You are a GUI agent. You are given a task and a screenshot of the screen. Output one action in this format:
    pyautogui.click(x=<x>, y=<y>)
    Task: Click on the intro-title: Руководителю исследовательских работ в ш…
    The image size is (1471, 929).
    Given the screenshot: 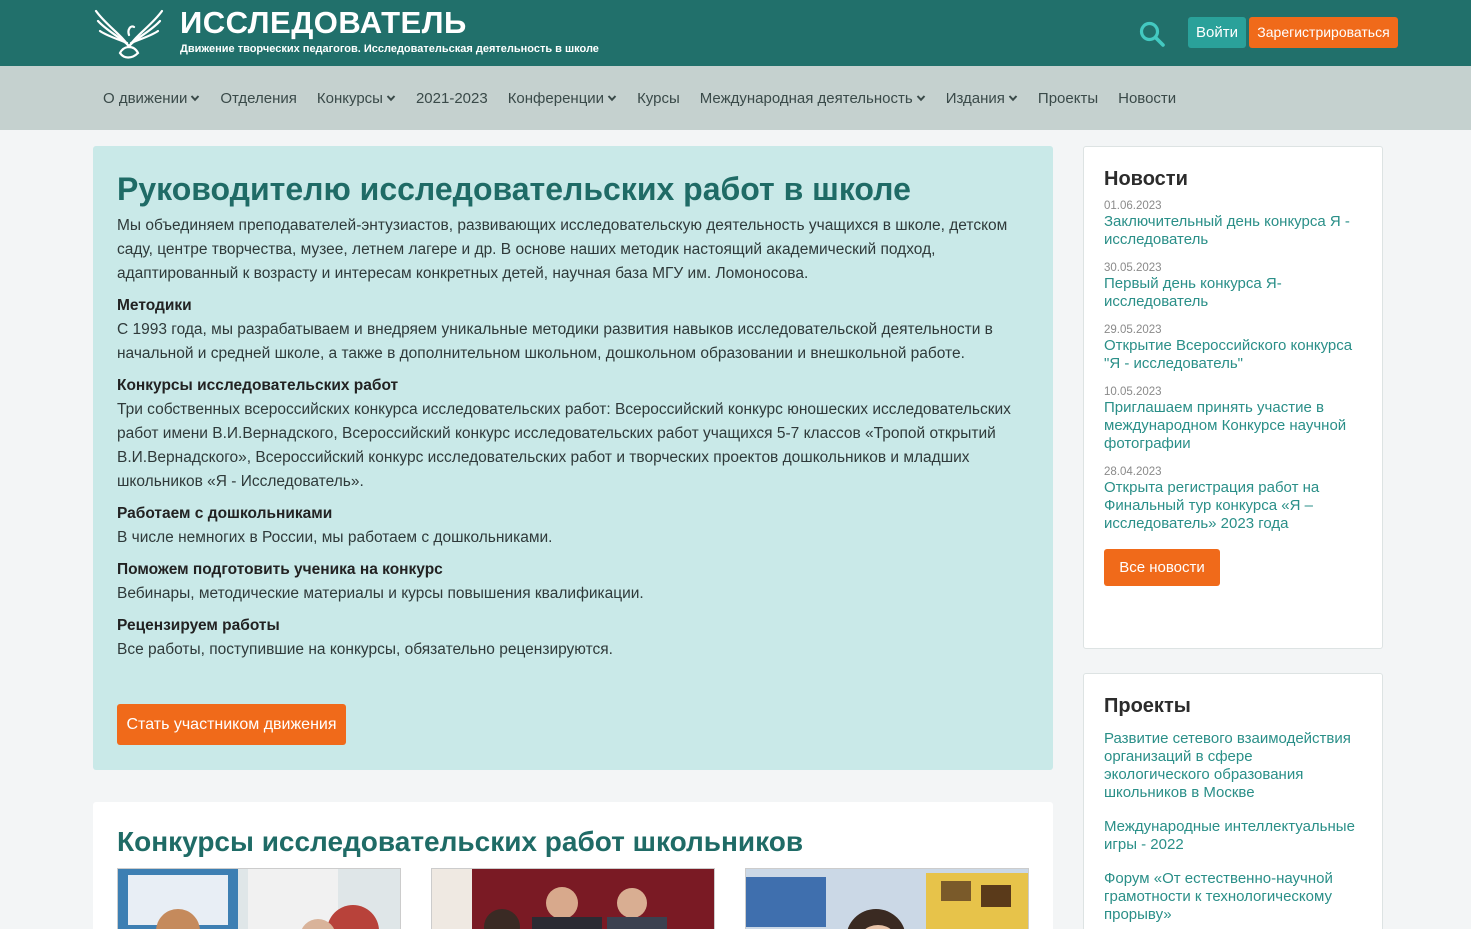 What is the action you would take?
    pyautogui.click(x=514, y=189)
    